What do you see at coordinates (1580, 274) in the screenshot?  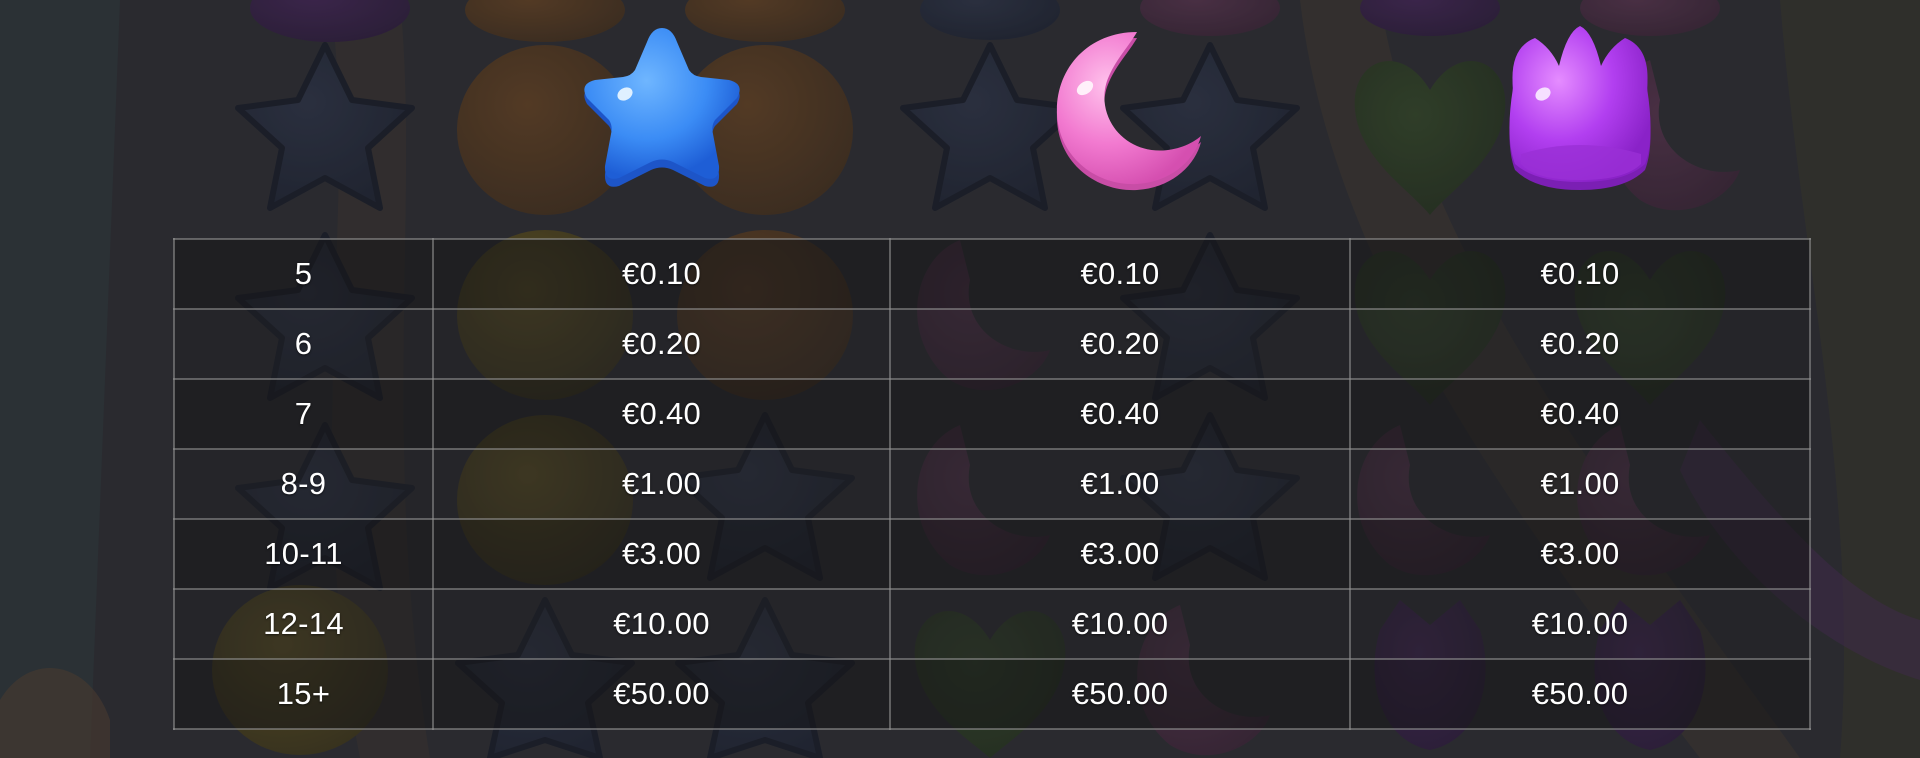 I see `payout-purple-tulip: €0.10` at bounding box center [1580, 274].